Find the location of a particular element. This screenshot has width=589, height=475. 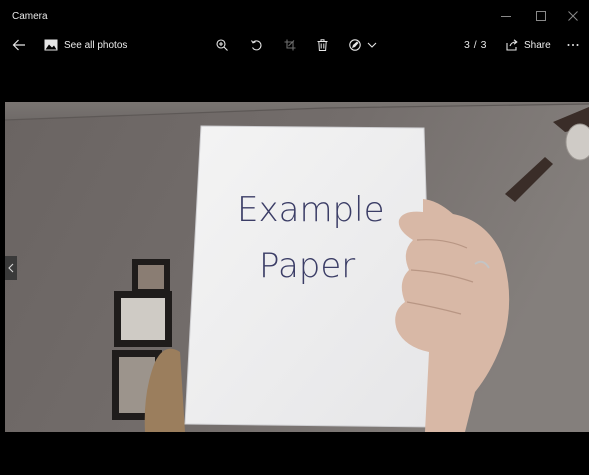

photo-counter: 3 / 3 is located at coordinates (475, 45).